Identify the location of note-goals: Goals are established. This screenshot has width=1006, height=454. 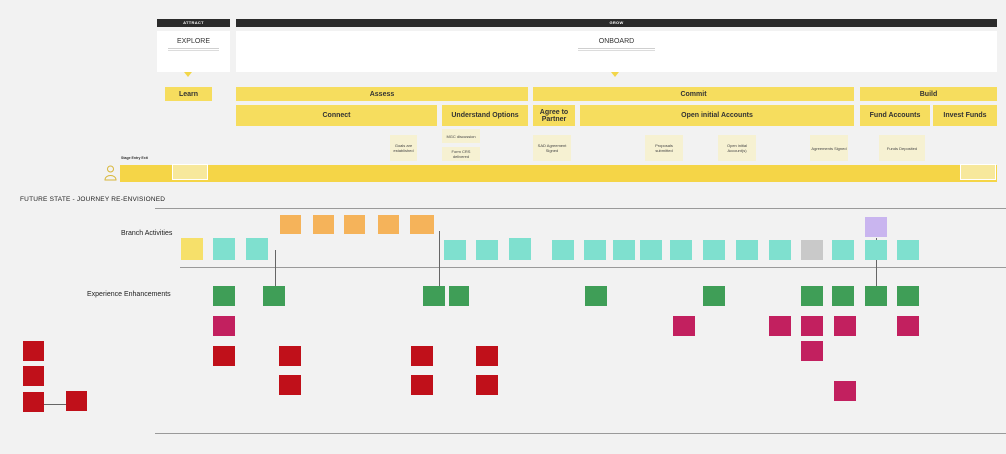
(403, 148).